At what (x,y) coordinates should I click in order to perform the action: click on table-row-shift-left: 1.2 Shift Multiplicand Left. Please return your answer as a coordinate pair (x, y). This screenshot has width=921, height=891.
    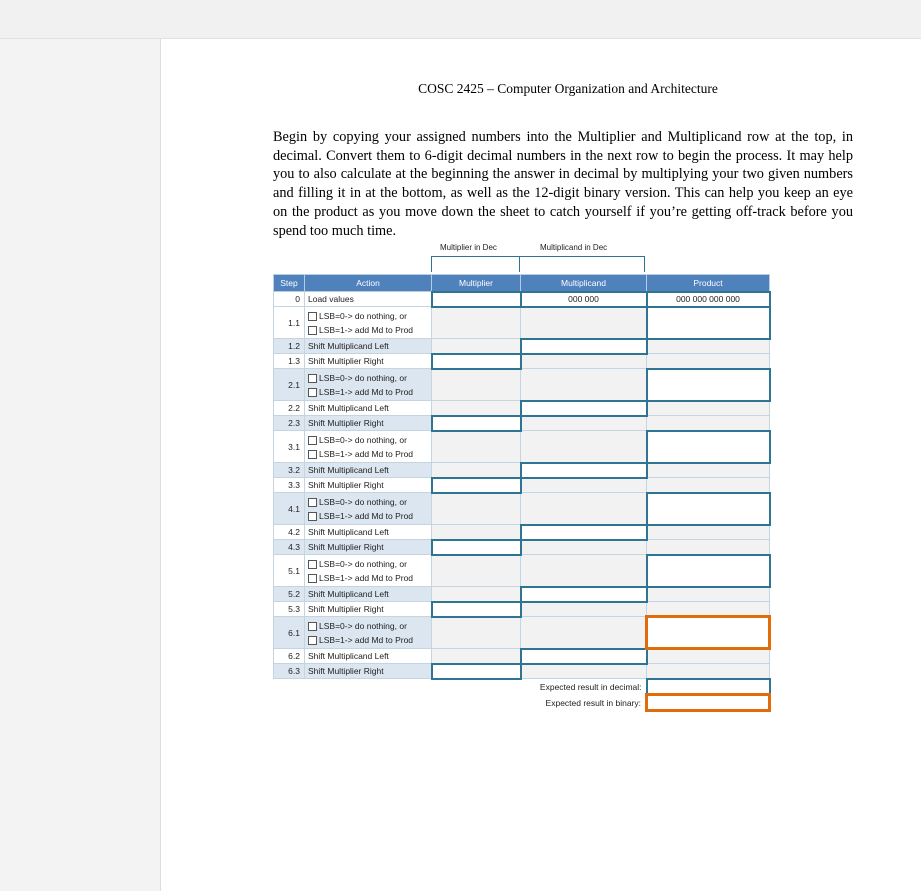
    Looking at the image, I should click on (521, 346).